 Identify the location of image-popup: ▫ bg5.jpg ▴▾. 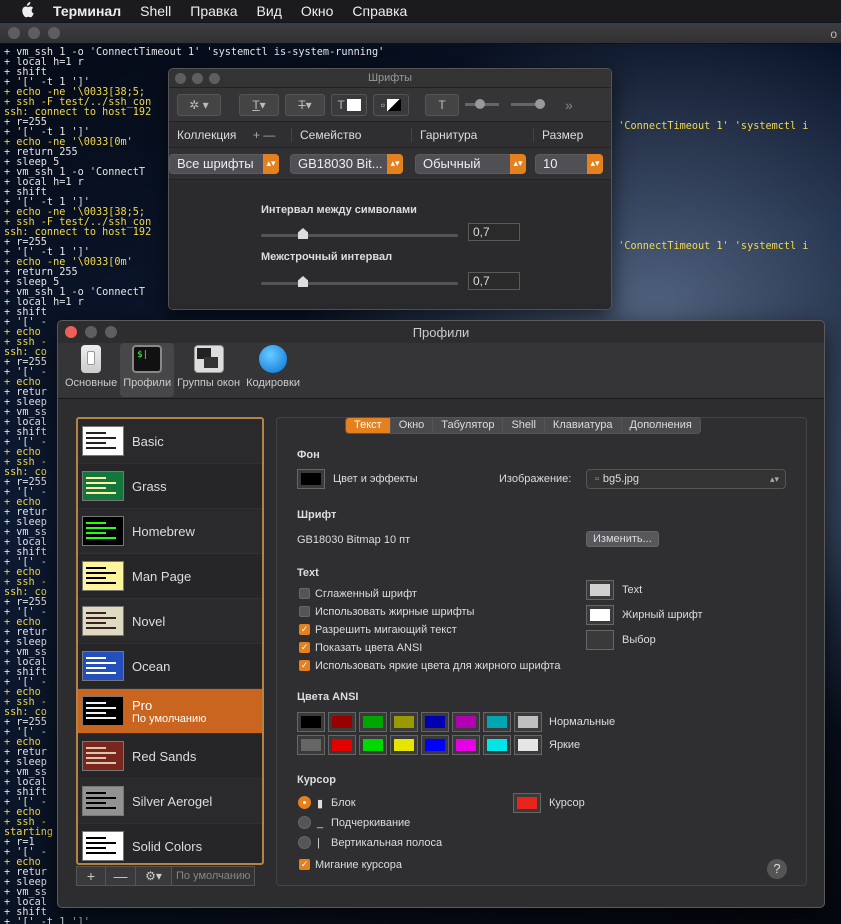
(686, 479).